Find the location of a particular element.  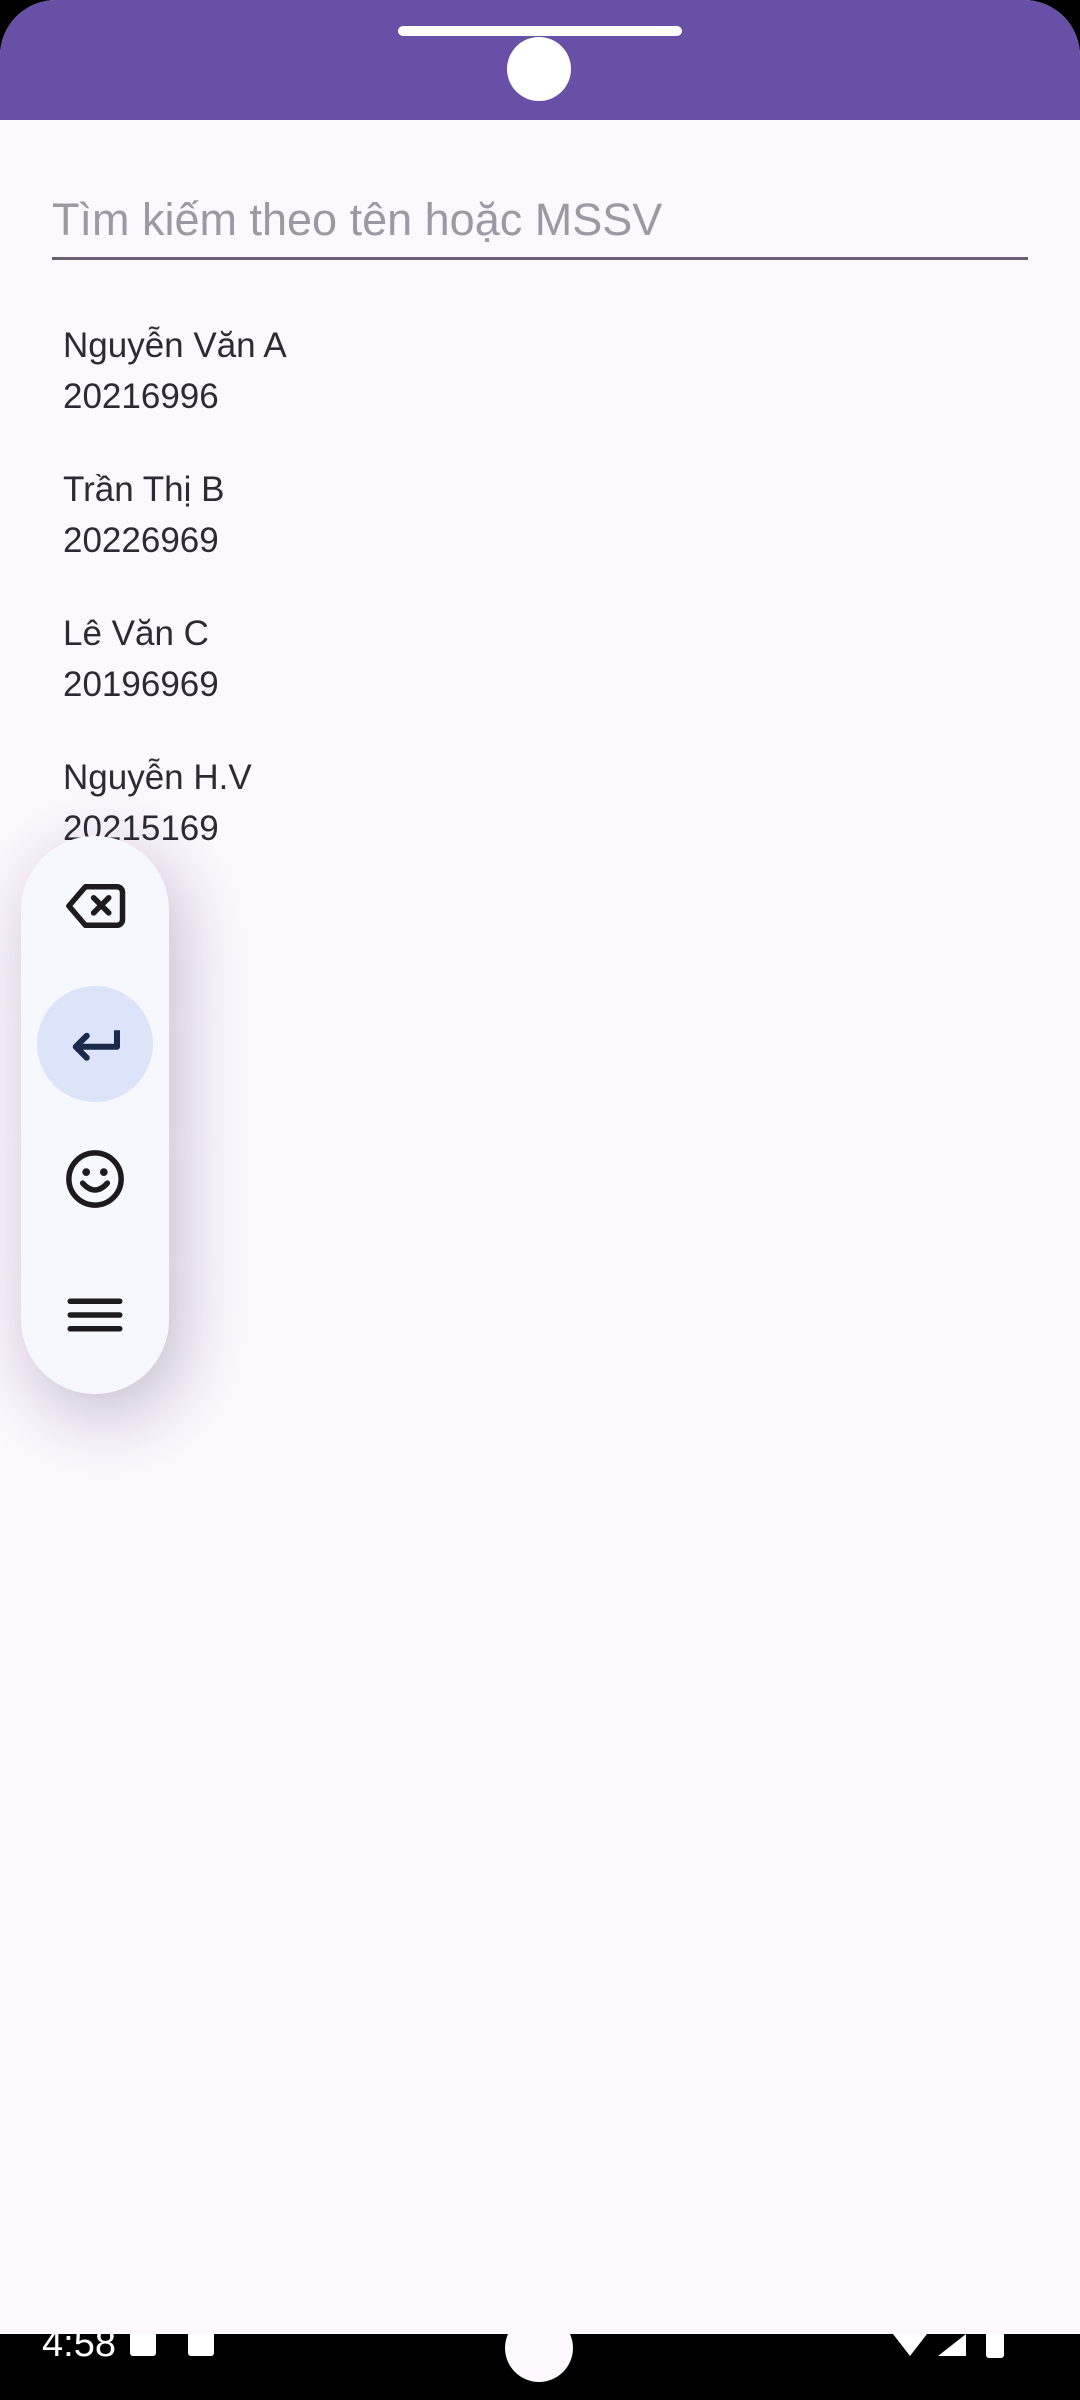

search-input is located at coordinates (540, 219).